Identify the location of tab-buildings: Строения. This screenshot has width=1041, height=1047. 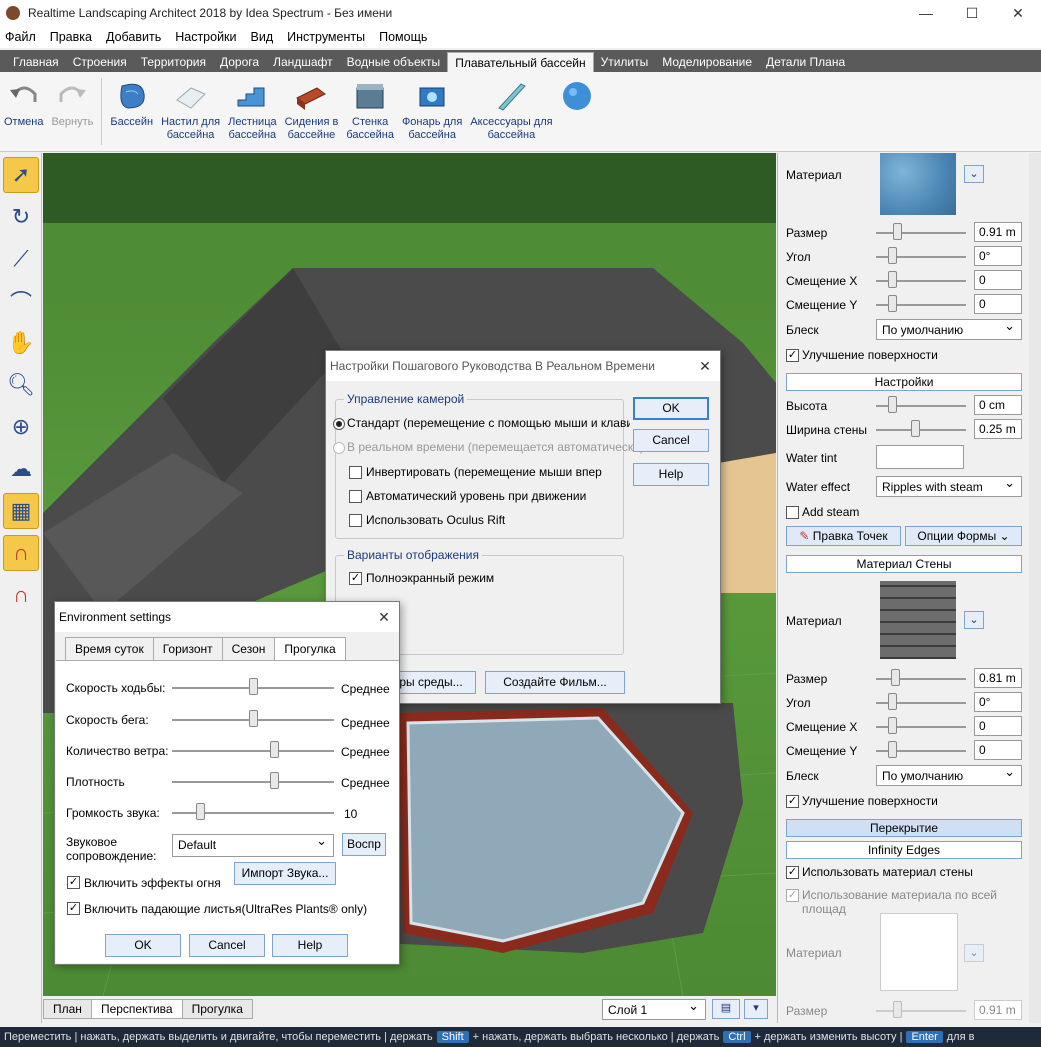
(100, 62).